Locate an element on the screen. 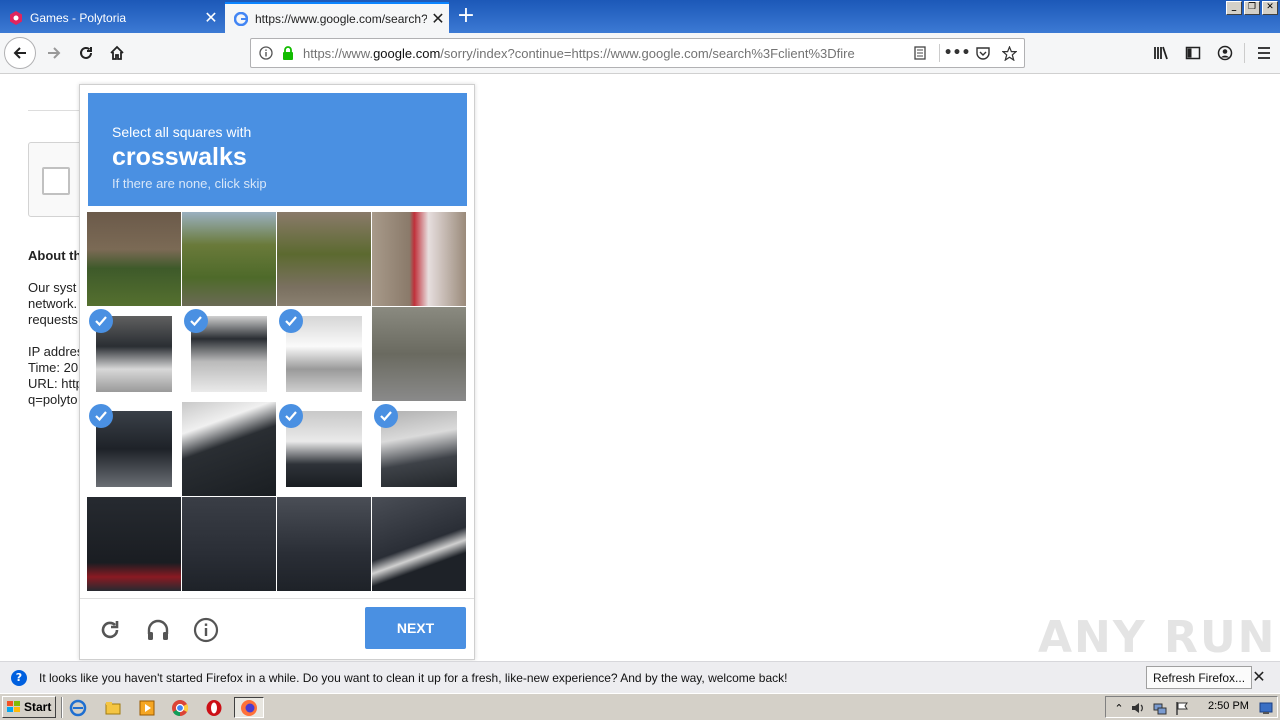  lock-icon is located at coordinates (288, 53).